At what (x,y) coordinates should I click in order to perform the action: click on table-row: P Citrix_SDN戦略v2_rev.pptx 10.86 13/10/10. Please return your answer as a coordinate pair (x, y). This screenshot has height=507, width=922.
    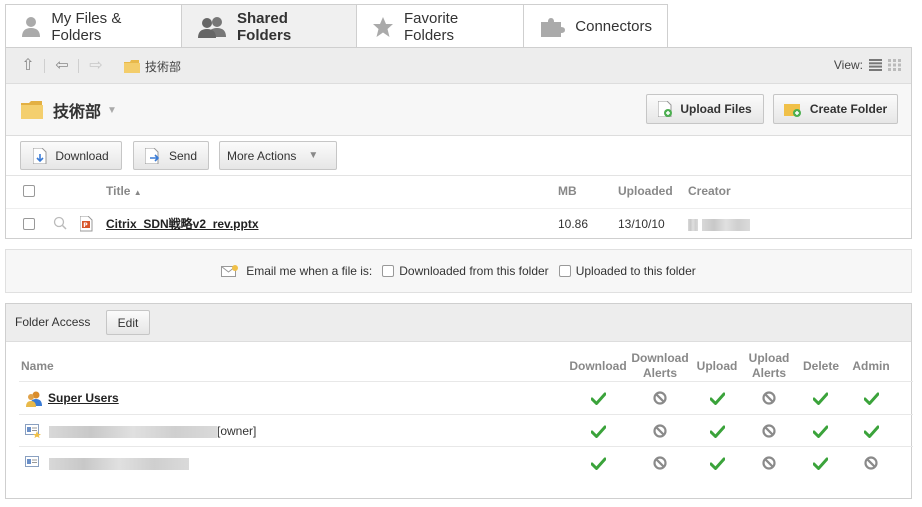
    Looking at the image, I should click on (458, 223).